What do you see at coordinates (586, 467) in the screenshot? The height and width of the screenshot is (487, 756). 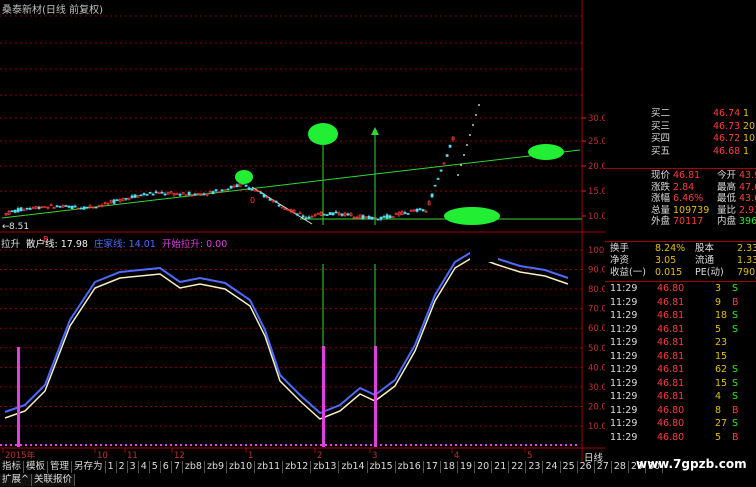 I see `indicator-tab: 26` at bounding box center [586, 467].